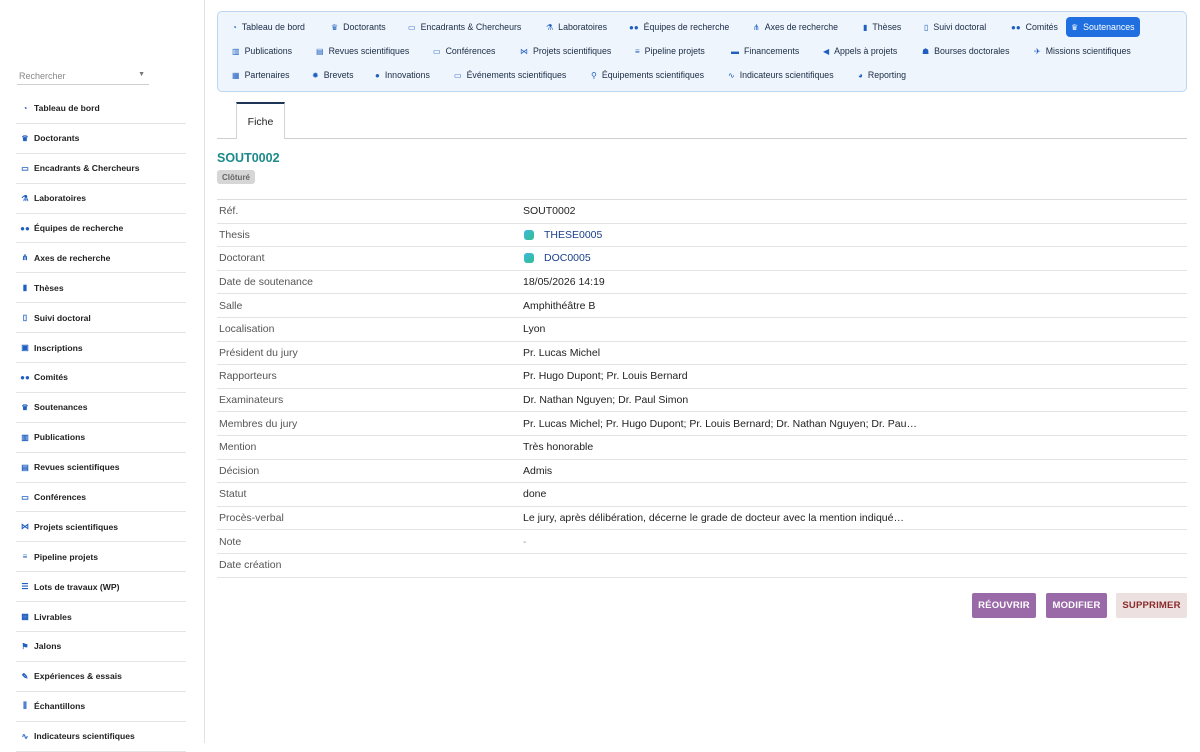 The width and height of the screenshot is (1200, 752). What do you see at coordinates (955, 27) in the screenshot?
I see `topnav-item: ▯ Suivi doctoral` at bounding box center [955, 27].